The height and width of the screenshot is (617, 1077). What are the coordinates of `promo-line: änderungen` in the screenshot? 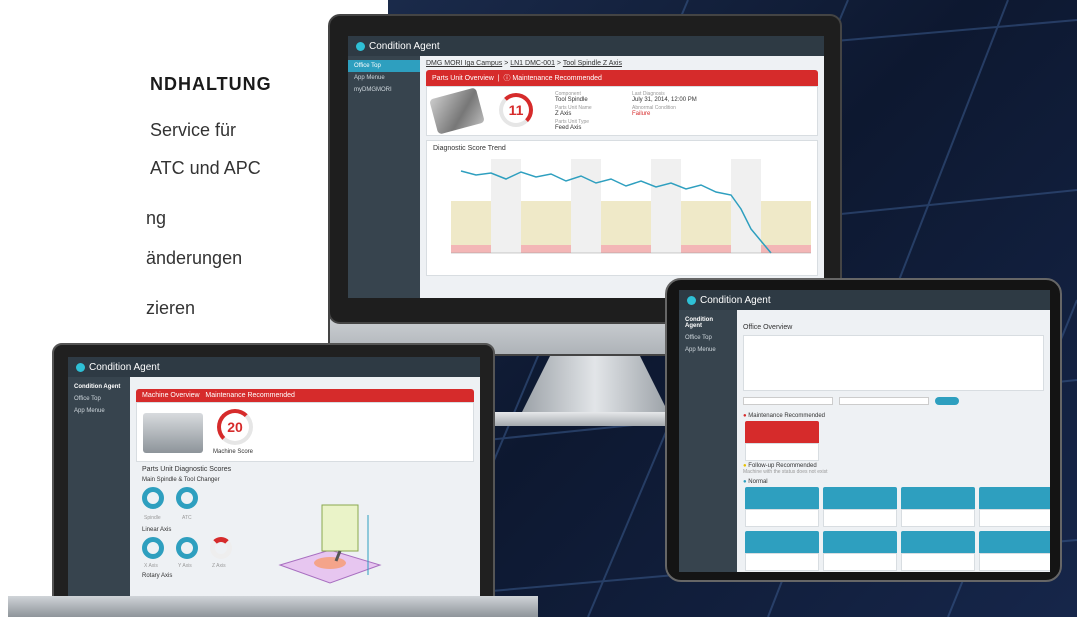 It's located at (194, 258).